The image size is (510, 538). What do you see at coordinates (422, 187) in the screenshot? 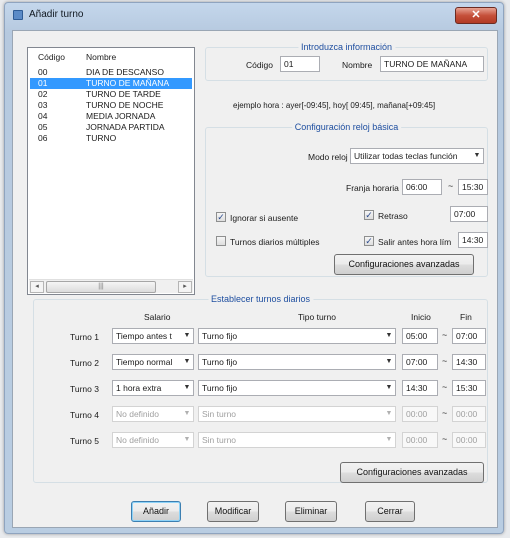
I see `range-start-field: 06:00` at bounding box center [422, 187].